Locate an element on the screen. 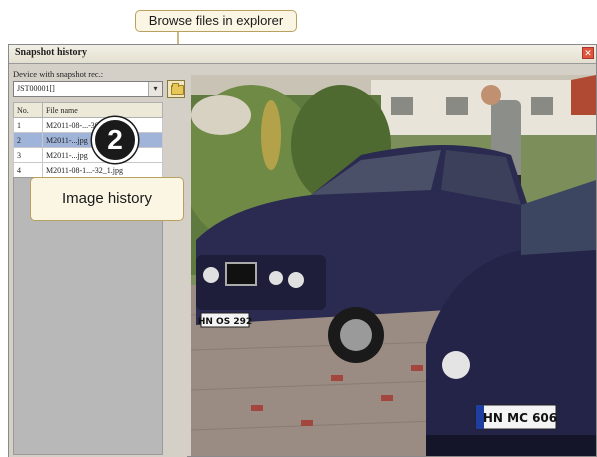 This screenshot has width=597, height=457. row-no: 2 is located at coordinates (28, 140).